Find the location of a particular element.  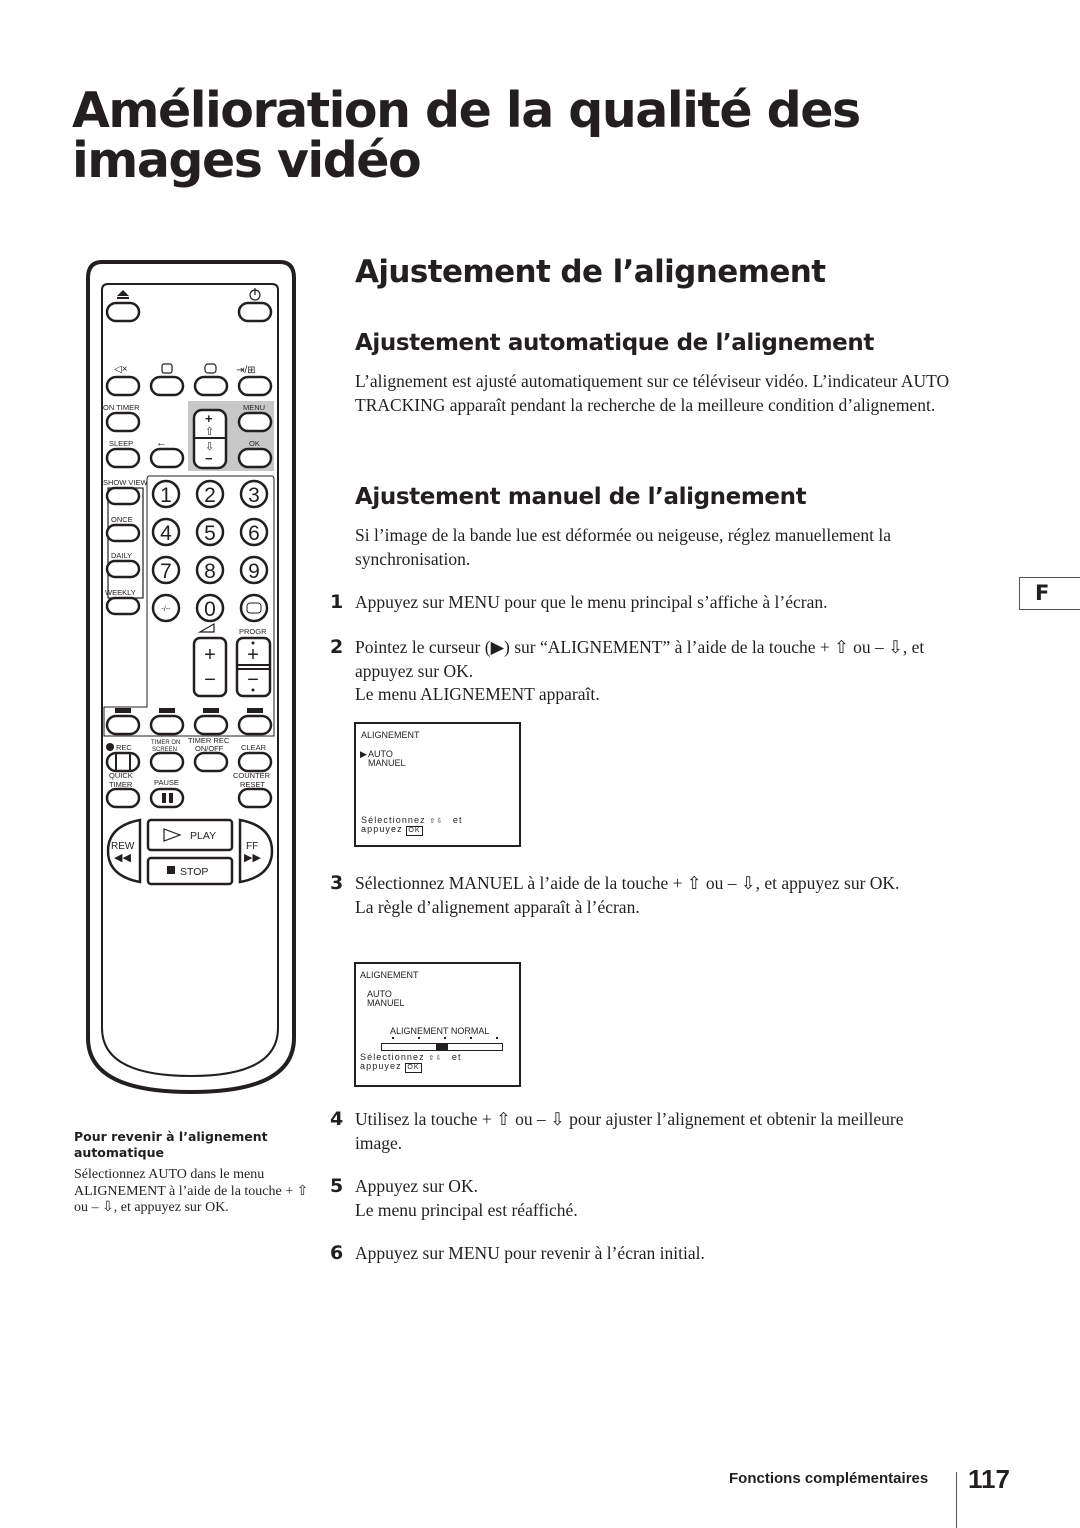

up-arrow-icon: ⇧ is located at coordinates (209, 432).